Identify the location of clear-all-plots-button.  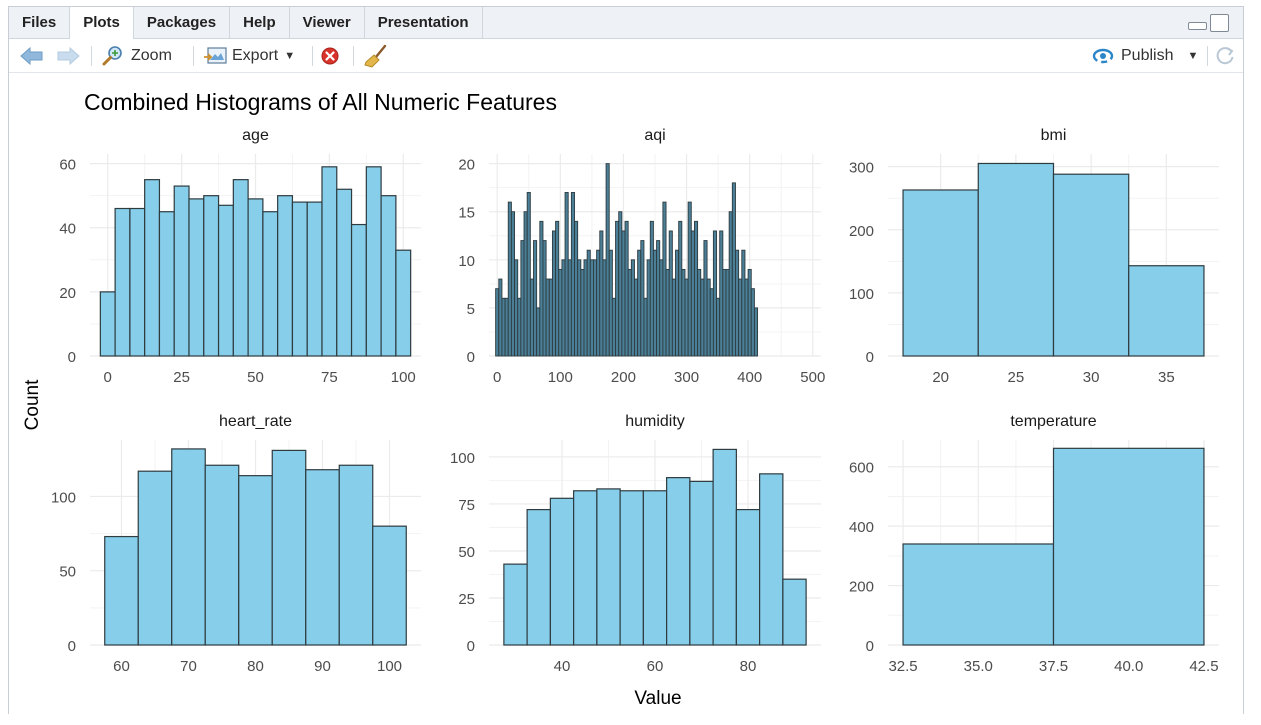
(376, 56).